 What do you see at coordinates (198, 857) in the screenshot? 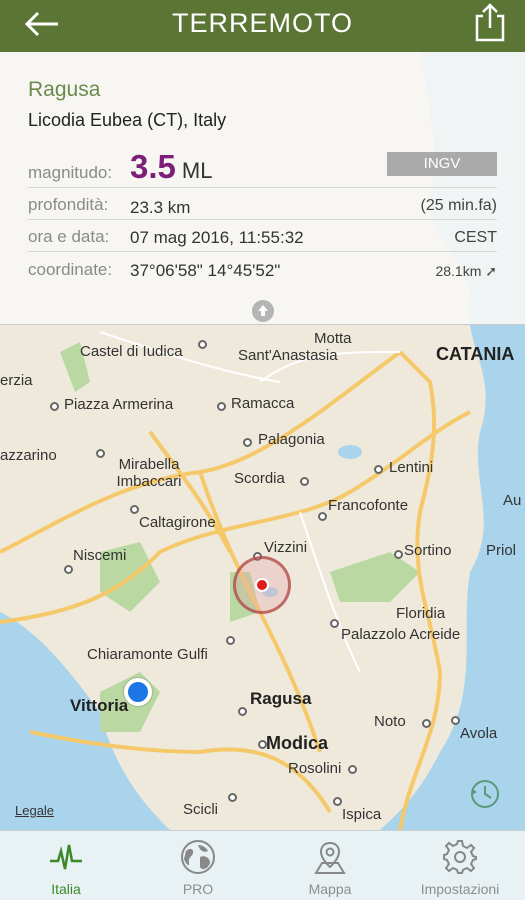
I see `globe-icon` at bounding box center [198, 857].